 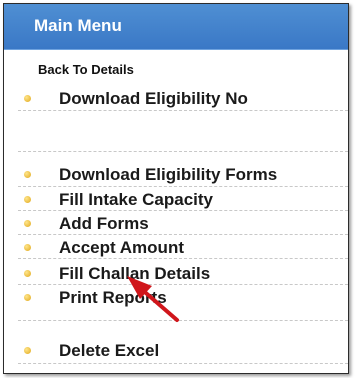 I want to click on menu-item-label: Add Forms, so click(x=104, y=223).